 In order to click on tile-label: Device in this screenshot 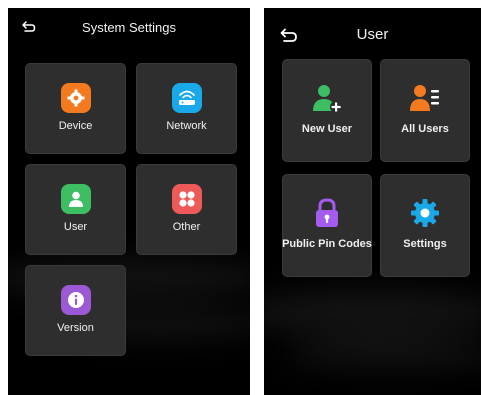, I will do `click(75, 126)`.